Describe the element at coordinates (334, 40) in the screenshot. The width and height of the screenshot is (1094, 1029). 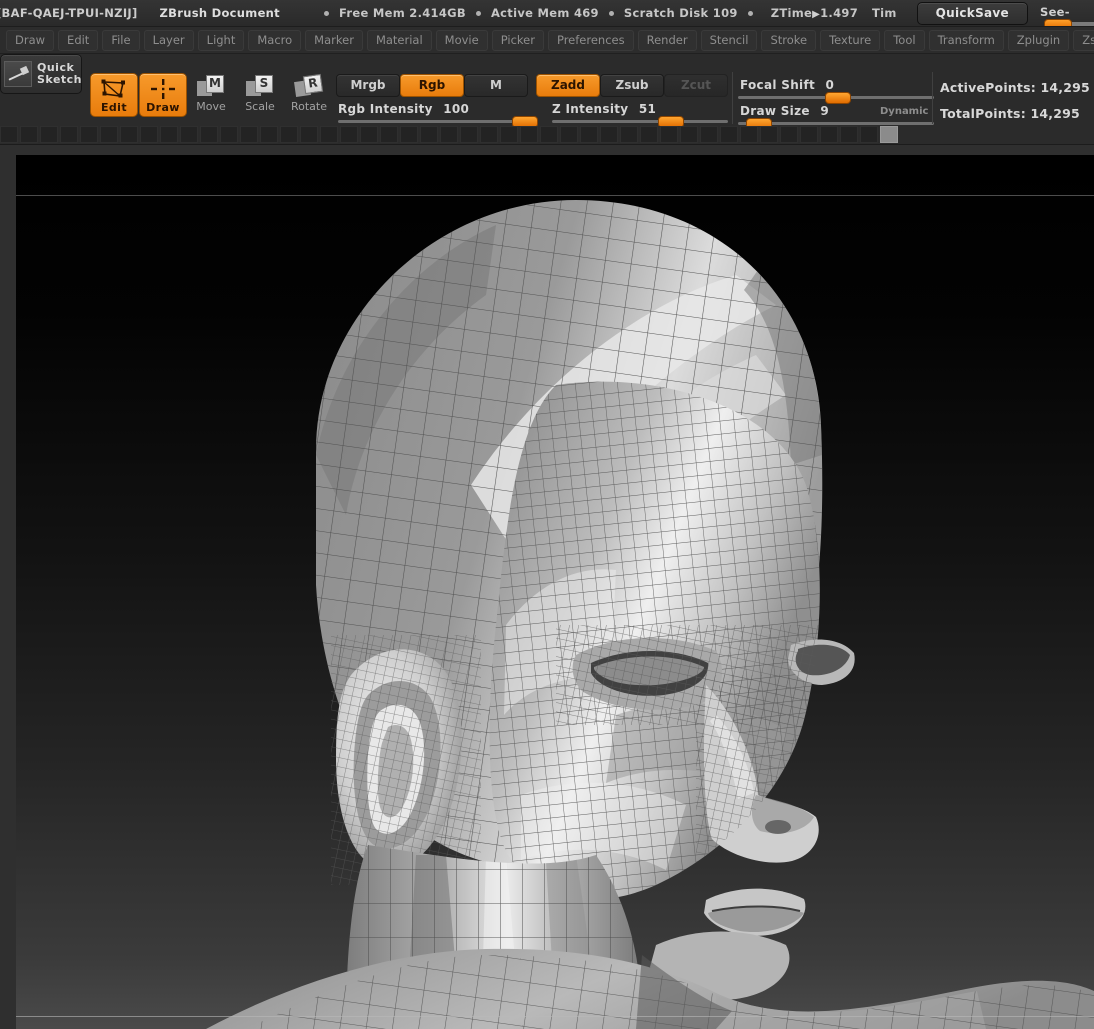
I see `menu-item-marker: Marker` at that location.